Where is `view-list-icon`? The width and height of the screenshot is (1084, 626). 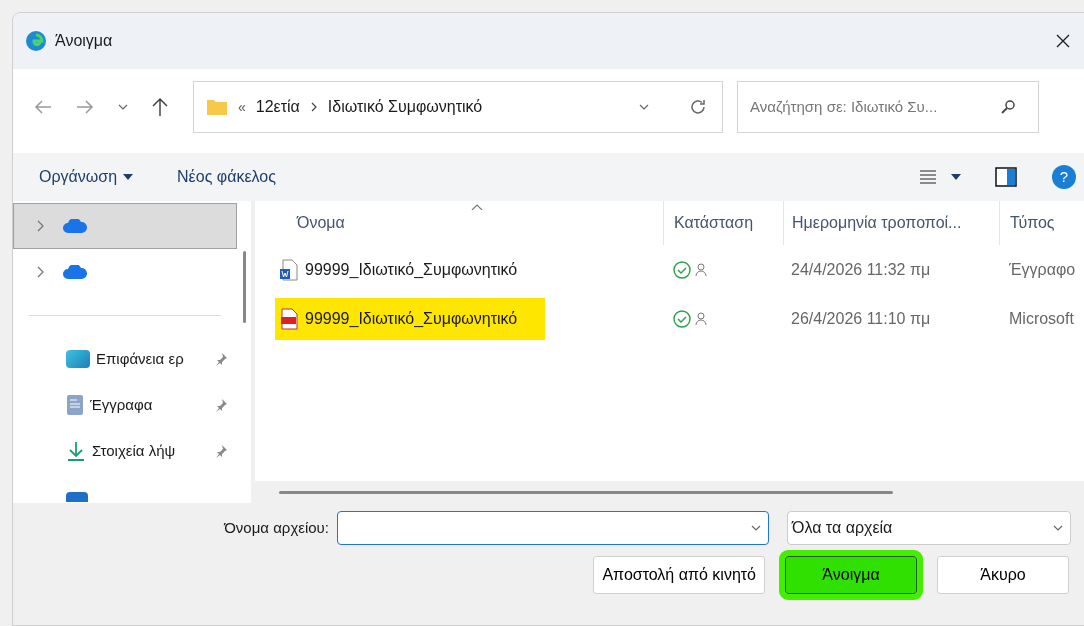
view-list-icon is located at coordinates (928, 177).